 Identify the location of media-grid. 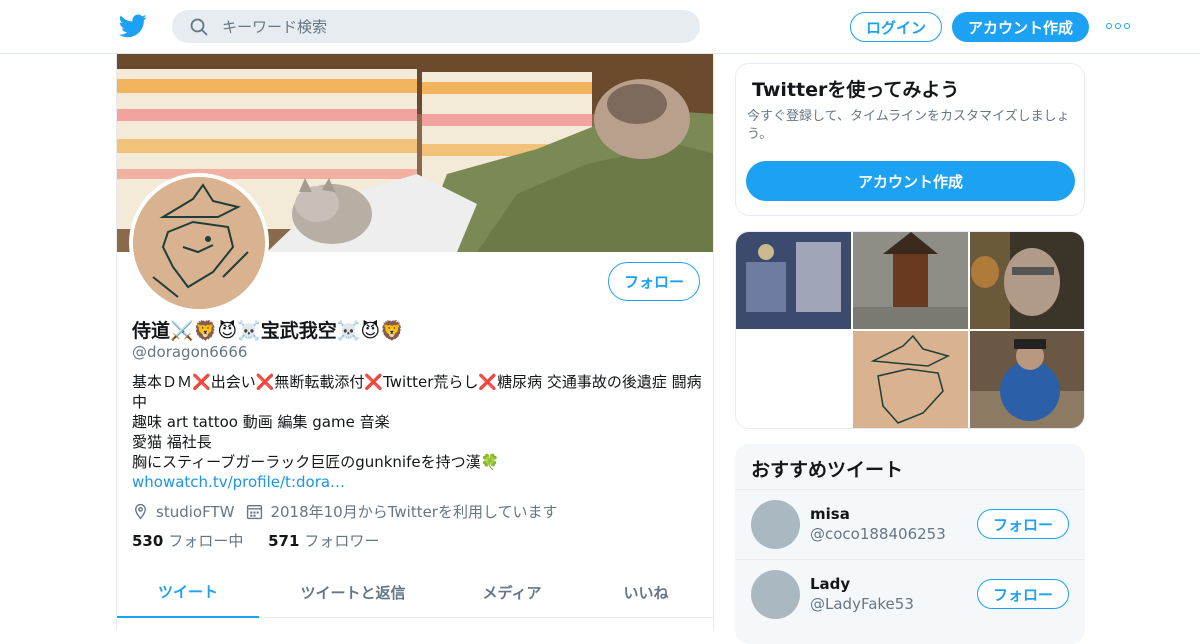
(910, 330).